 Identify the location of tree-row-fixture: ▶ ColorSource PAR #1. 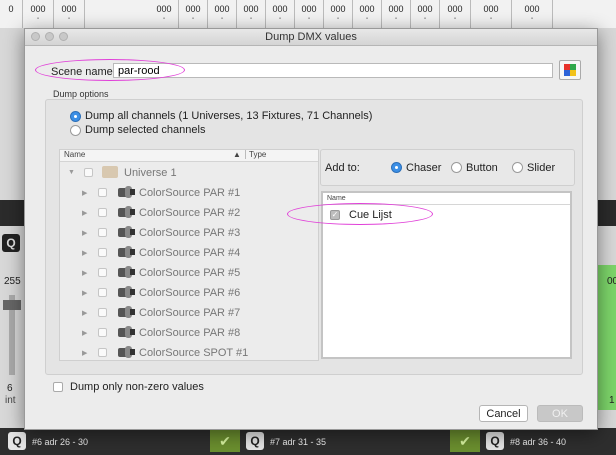
(189, 193).